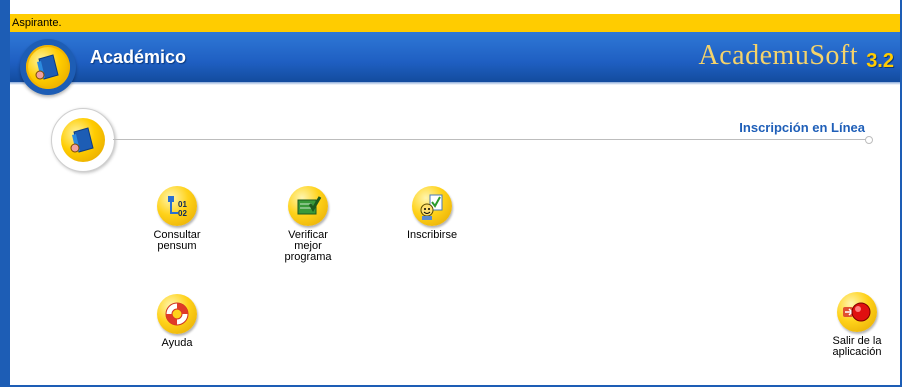  Describe the element at coordinates (83, 140) in the screenshot. I see `section-icon` at that location.